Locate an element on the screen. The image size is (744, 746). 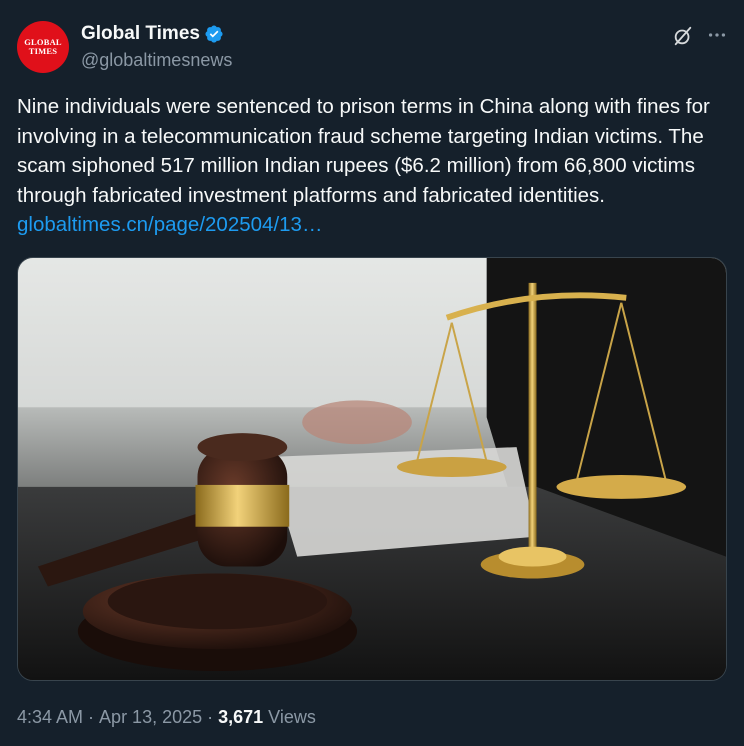
author-display-name: Global Times is located at coordinates (140, 34).